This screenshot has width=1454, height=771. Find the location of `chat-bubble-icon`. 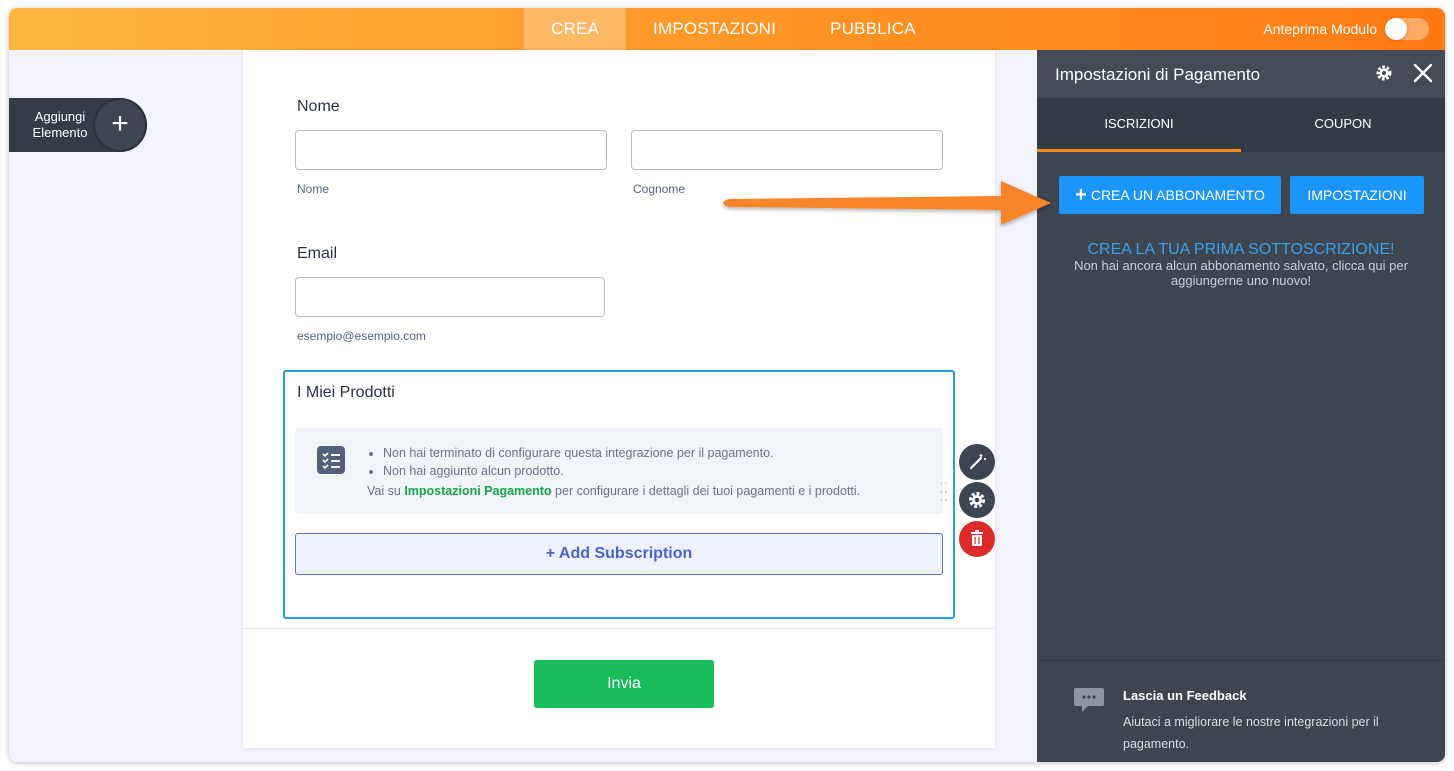

chat-bubble-icon is located at coordinates (1089, 699).